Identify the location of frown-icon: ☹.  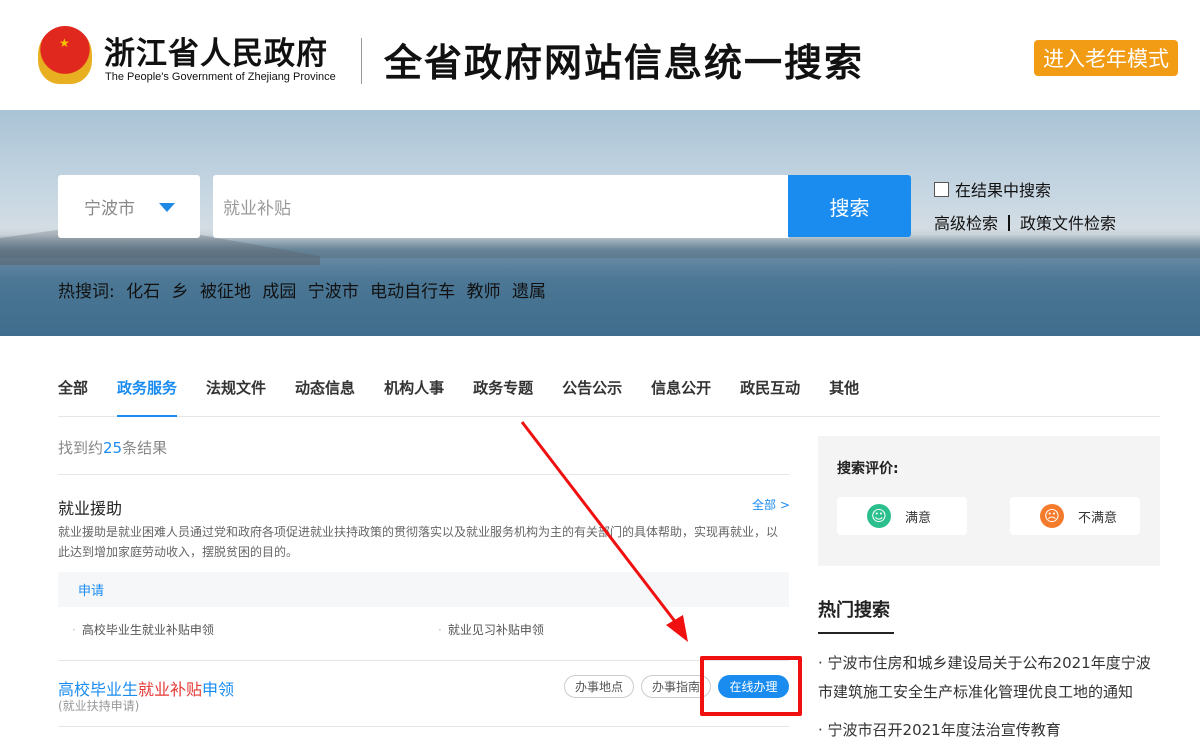
(1052, 516).